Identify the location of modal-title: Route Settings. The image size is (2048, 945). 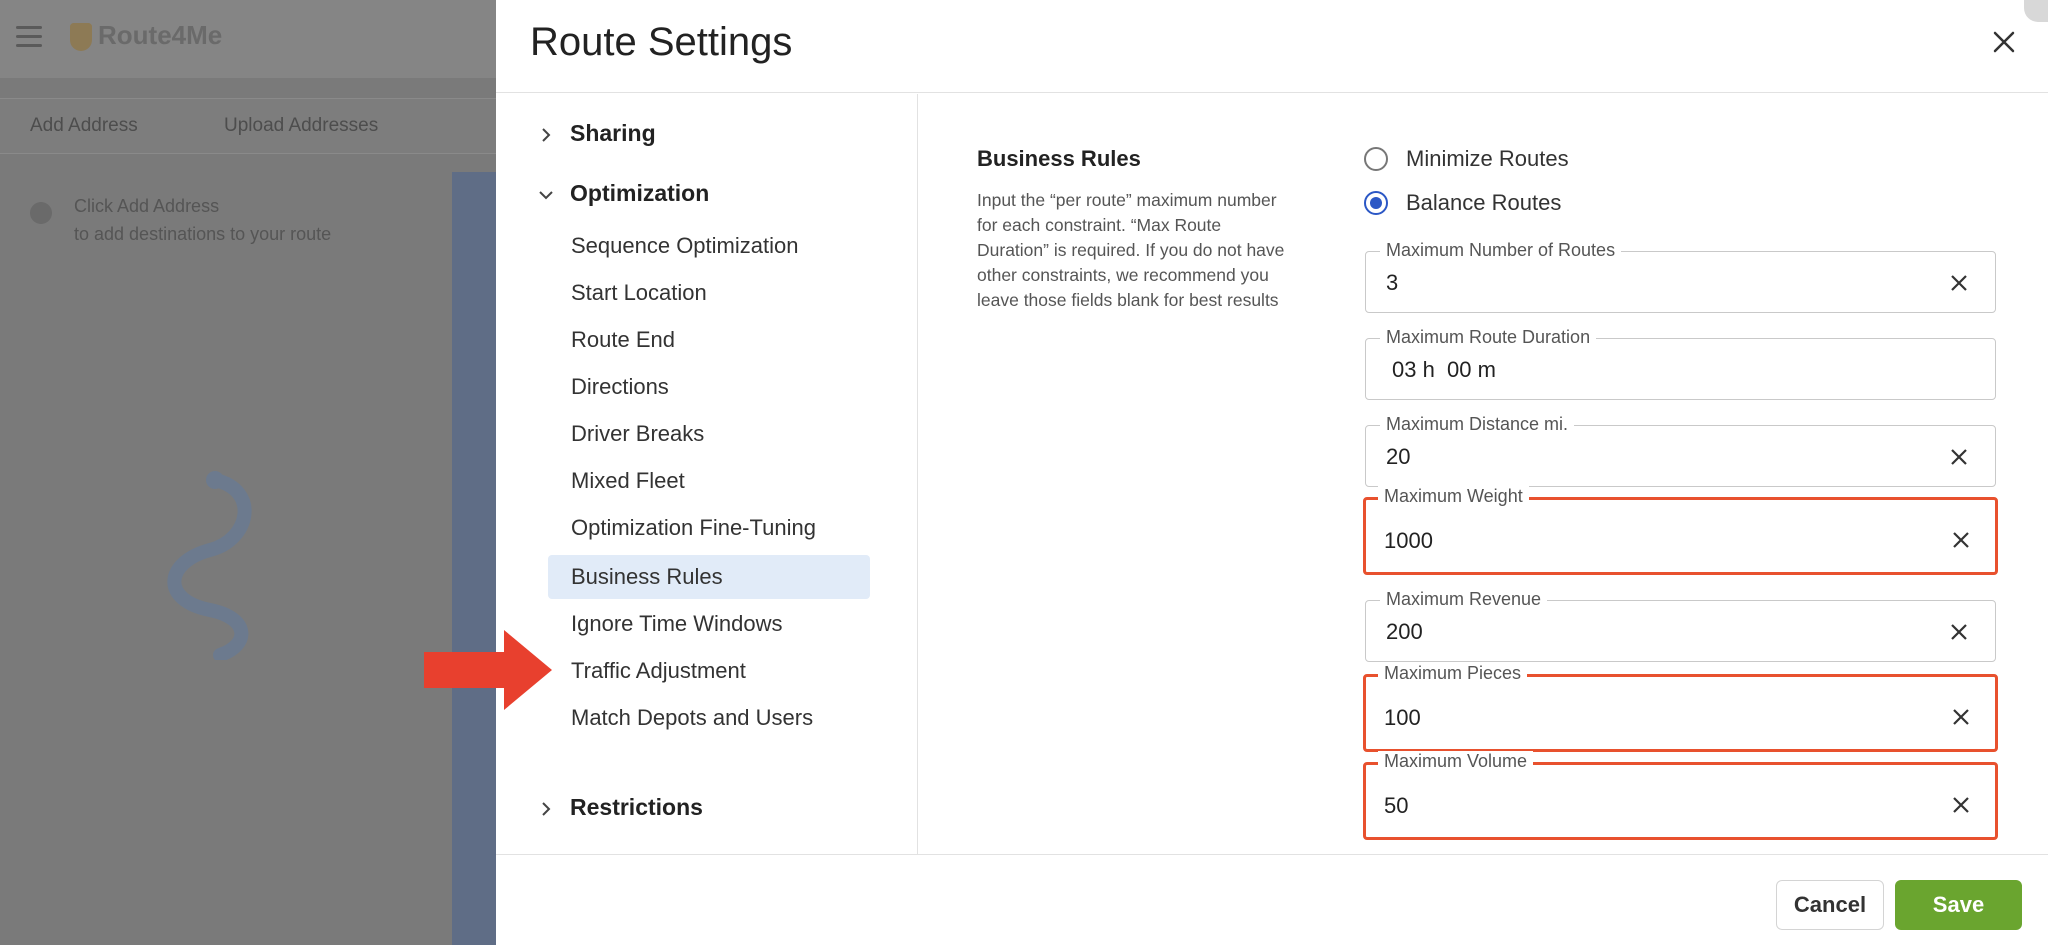
(661, 42).